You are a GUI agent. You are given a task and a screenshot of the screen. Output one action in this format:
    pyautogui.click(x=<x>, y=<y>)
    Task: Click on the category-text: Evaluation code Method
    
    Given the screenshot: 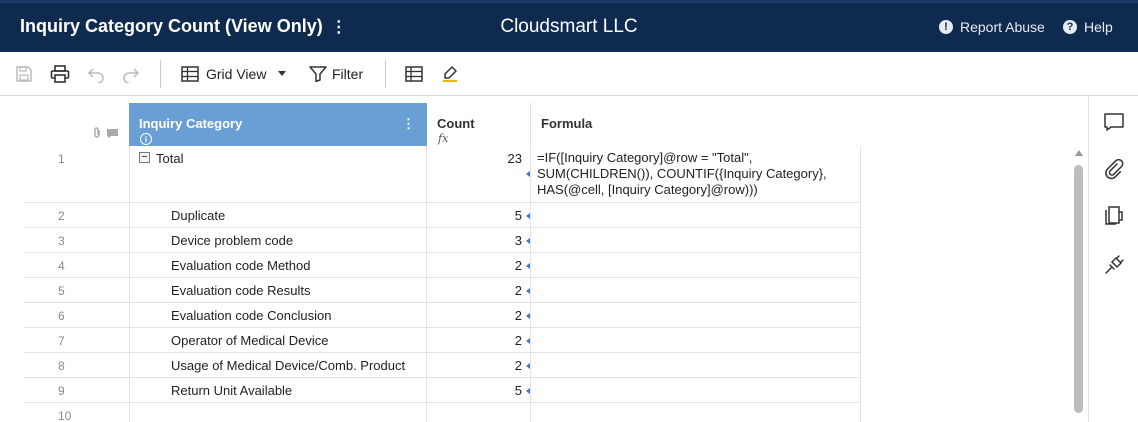 What is the action you would take?
    pyautogui.click(x=241, y=265)
    